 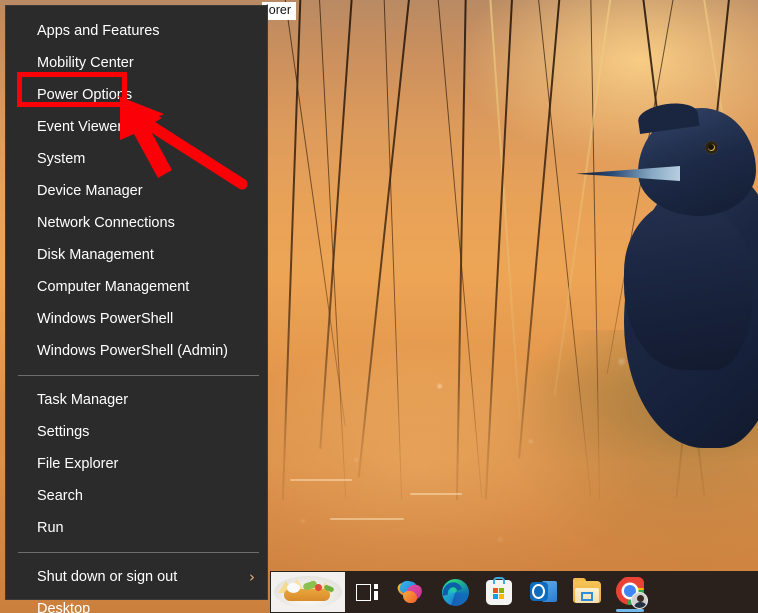 What do you see at coordinates (136, 63) in the screenshot?
I see `menu-item-mobility-center: Mobility Center` at bounding box center [136, 63].